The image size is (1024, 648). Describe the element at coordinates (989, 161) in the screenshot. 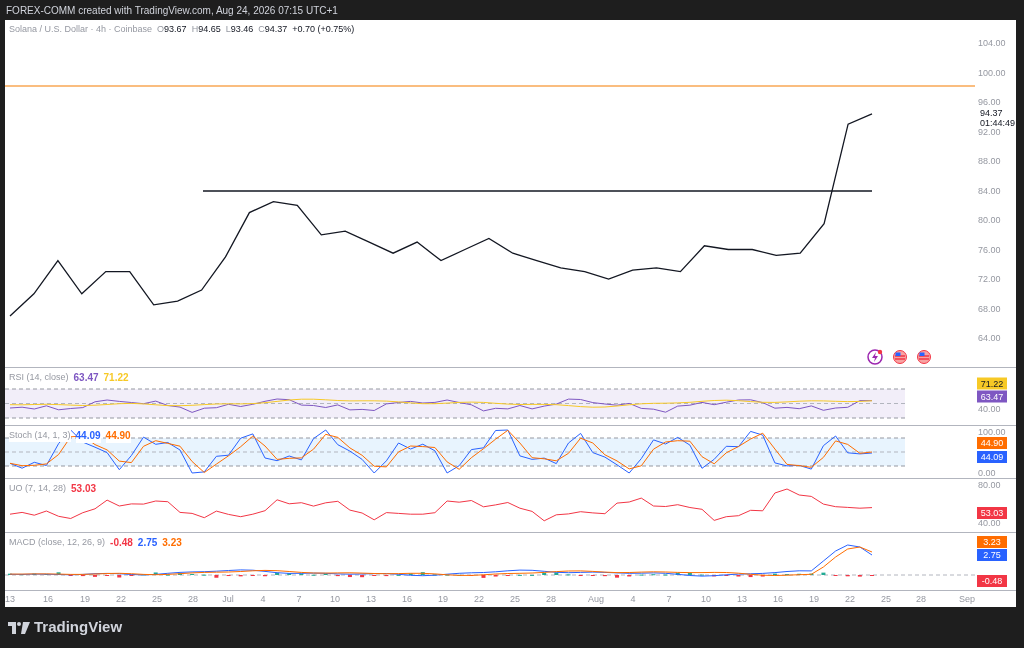

I see `axis-label: 88.00` at that location.